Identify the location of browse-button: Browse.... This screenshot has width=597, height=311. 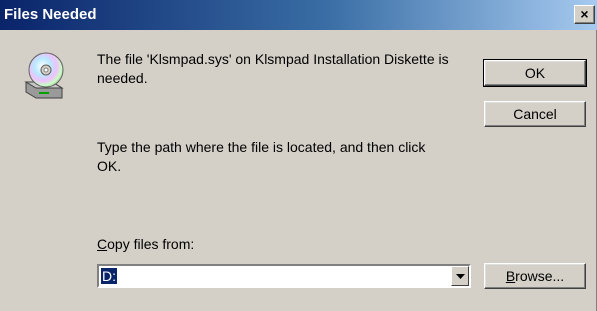
(535, 276).